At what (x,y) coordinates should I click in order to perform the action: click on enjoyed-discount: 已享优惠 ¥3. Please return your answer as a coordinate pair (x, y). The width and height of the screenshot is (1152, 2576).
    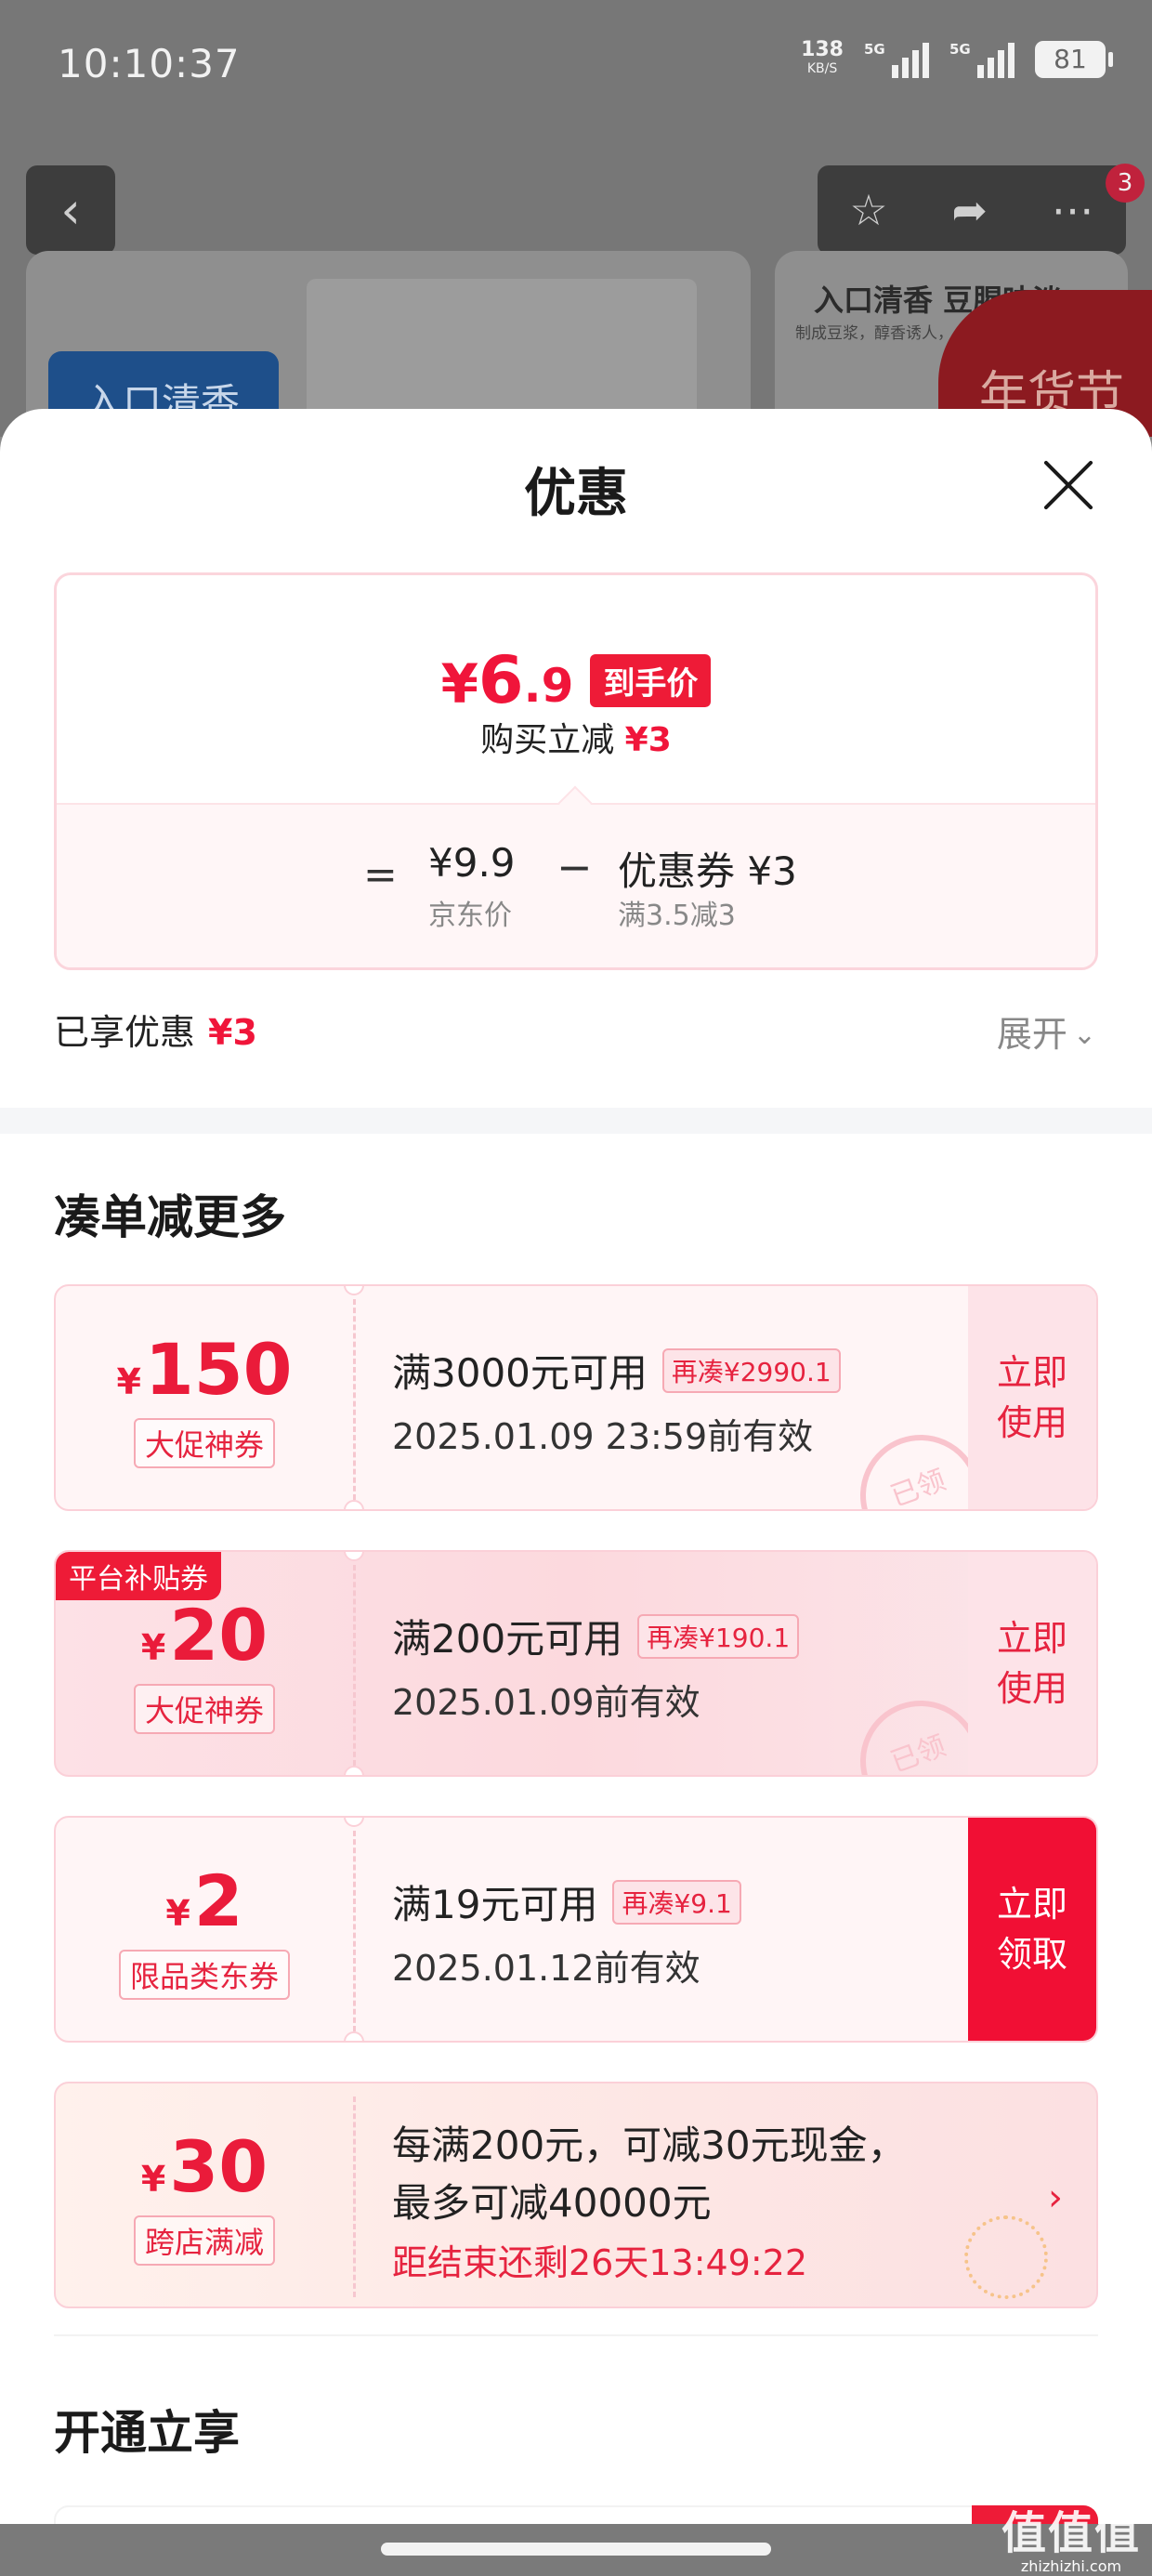
    Looking at the image, I should click on (155, 1029).